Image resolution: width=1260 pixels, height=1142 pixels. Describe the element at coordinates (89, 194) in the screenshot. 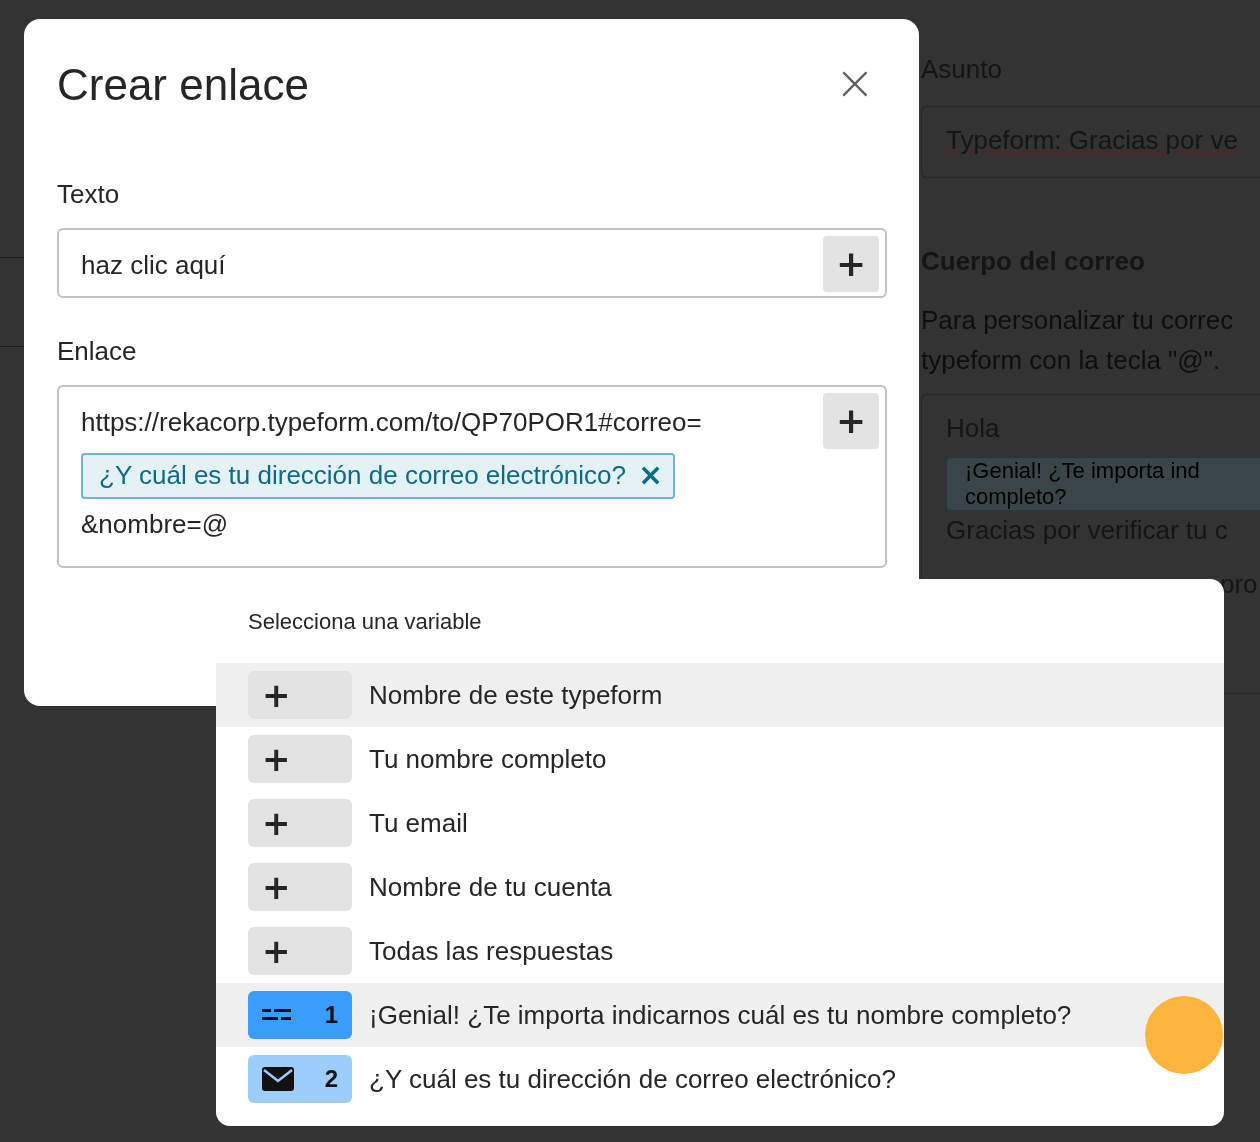

I see `field-label: Texto` at that location.